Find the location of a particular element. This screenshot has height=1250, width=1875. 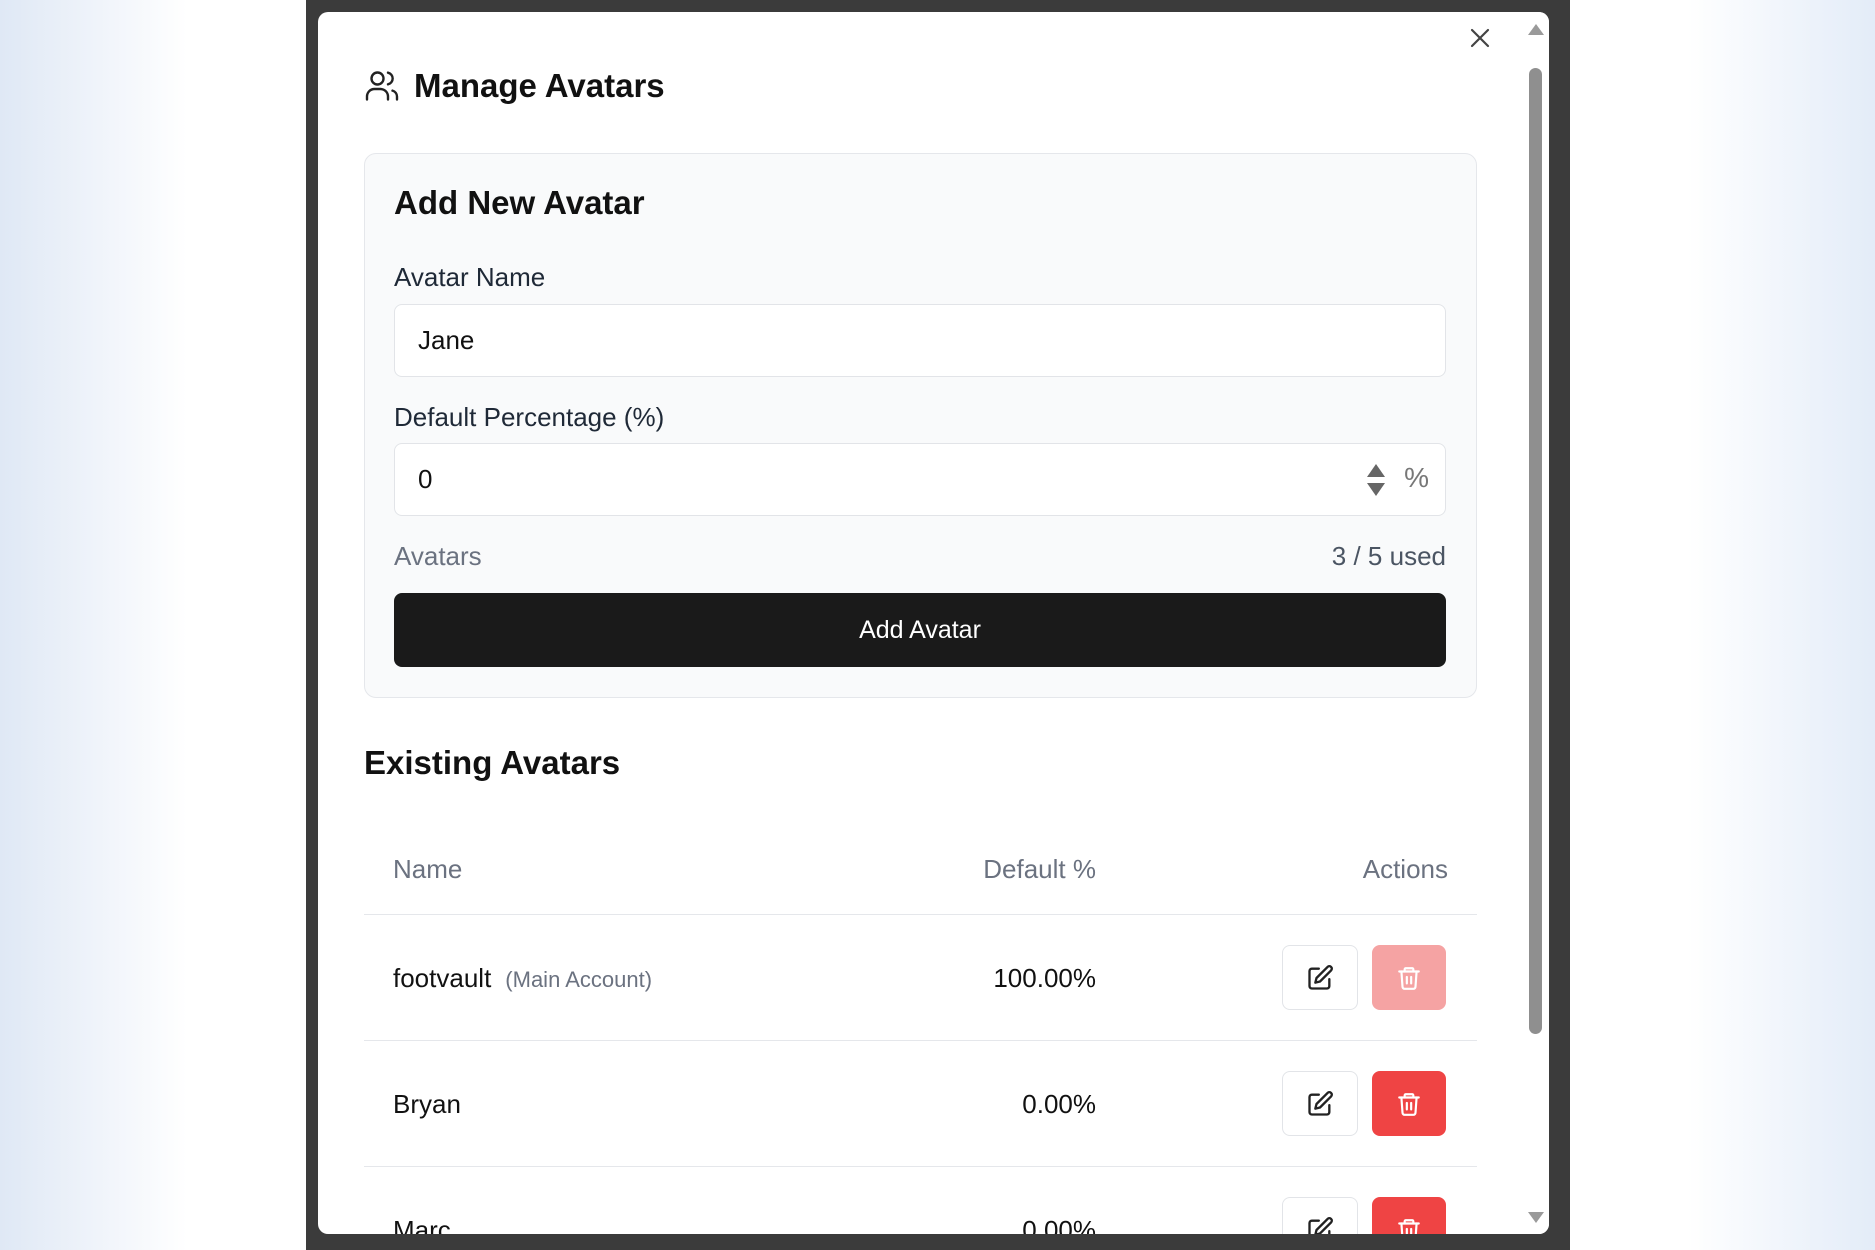

table-row: Bryan 0.00% is located at coordinates (920, 1104).